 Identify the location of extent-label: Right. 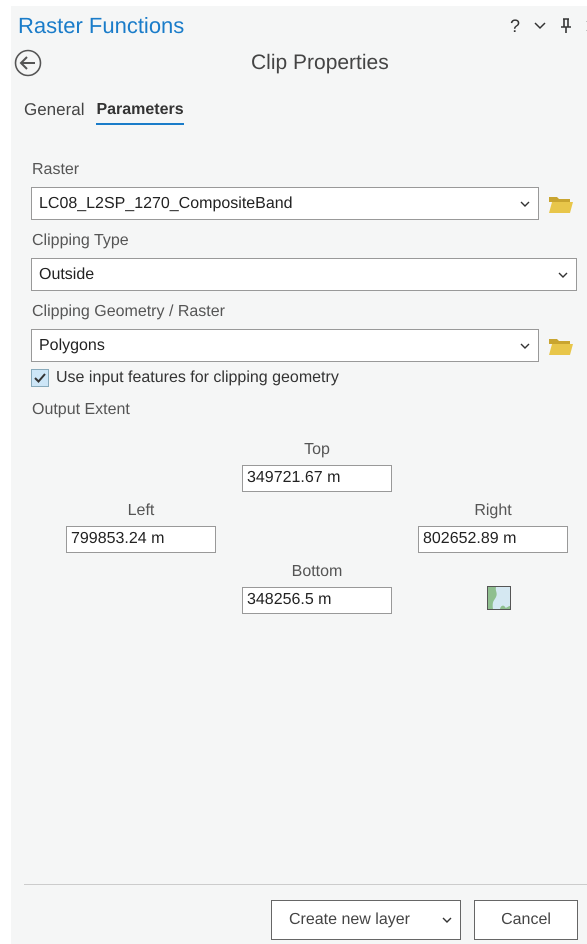
(493, 511).